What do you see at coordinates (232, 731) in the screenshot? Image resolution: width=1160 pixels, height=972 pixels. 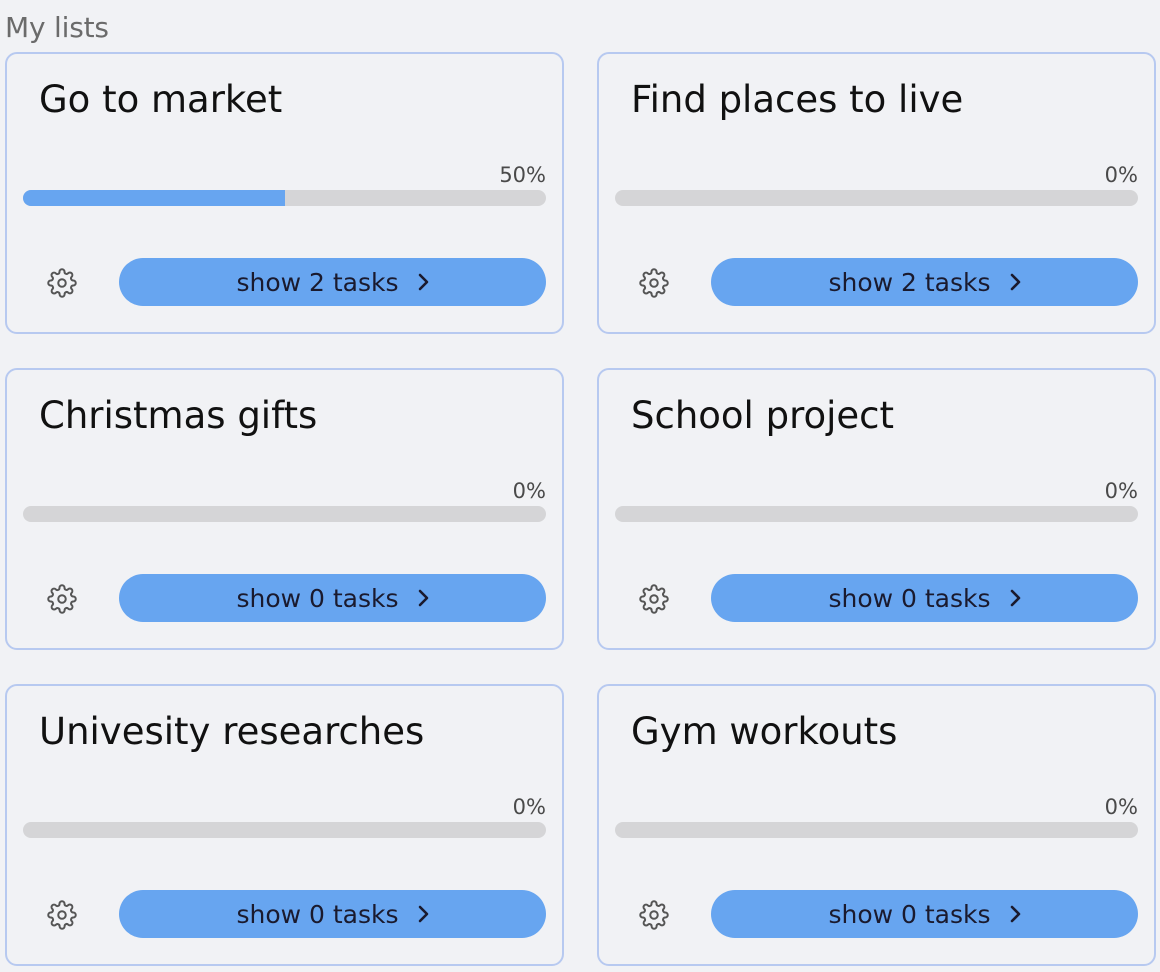 I see `list-title: Univesity researches` at bounding box center [232, 731].